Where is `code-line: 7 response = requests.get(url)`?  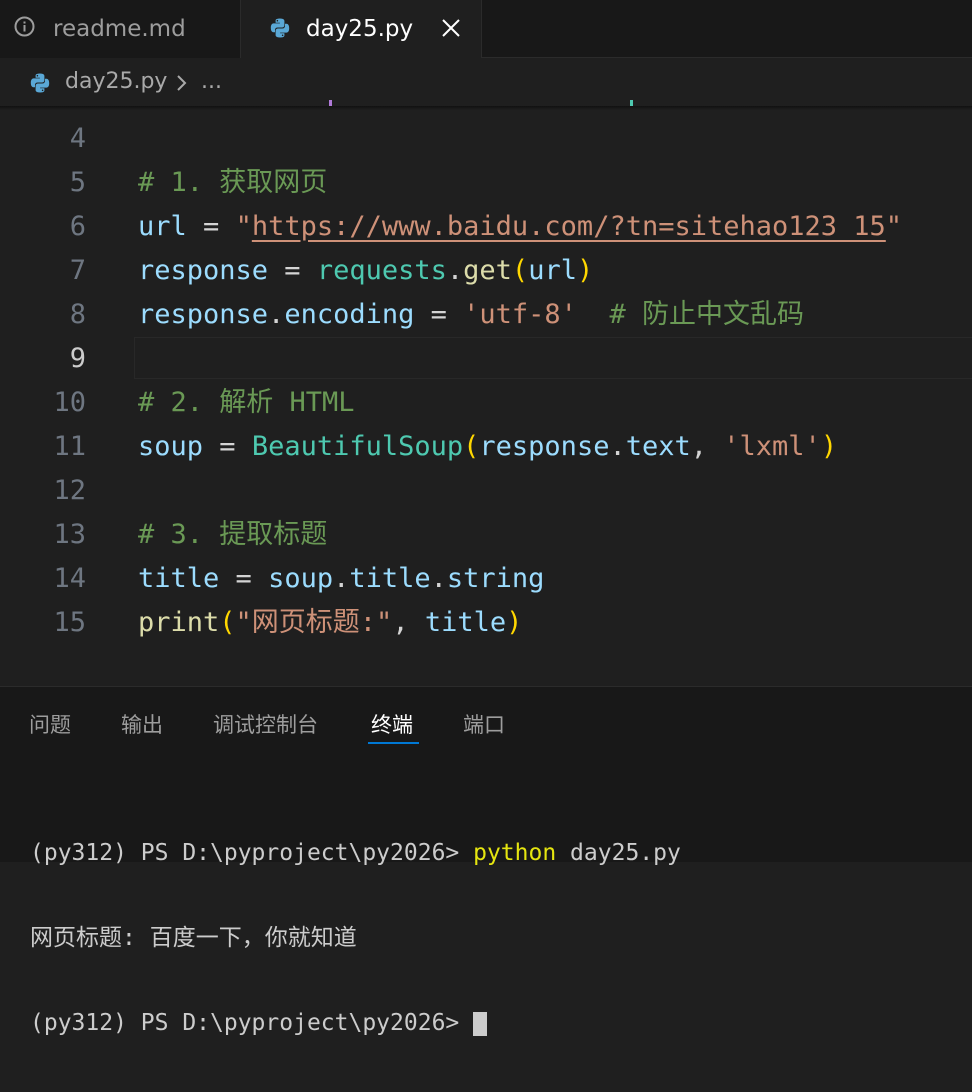 code-line: 7 response = requests.get(url) is located at coordinates (486, 271).